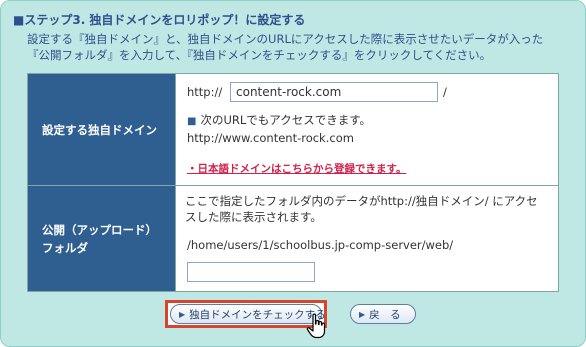  What do you see at coordinates (286, 120) in the screenshot?
I see `access-note-text: 次のURLでもアクセスできます。` at bounding box center [286, 120].